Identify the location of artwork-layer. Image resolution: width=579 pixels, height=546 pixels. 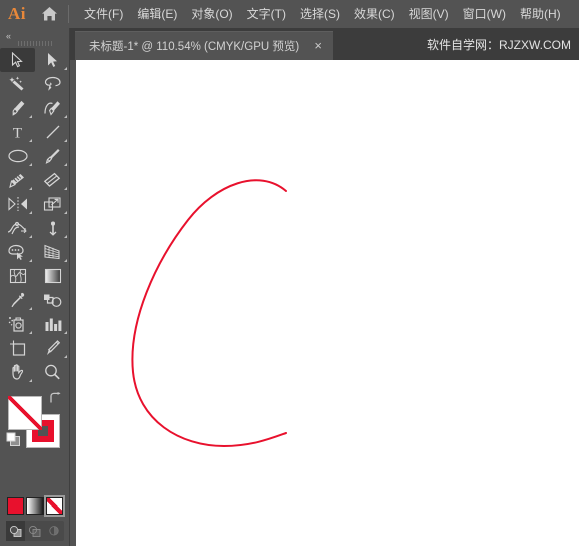
(209, 313).